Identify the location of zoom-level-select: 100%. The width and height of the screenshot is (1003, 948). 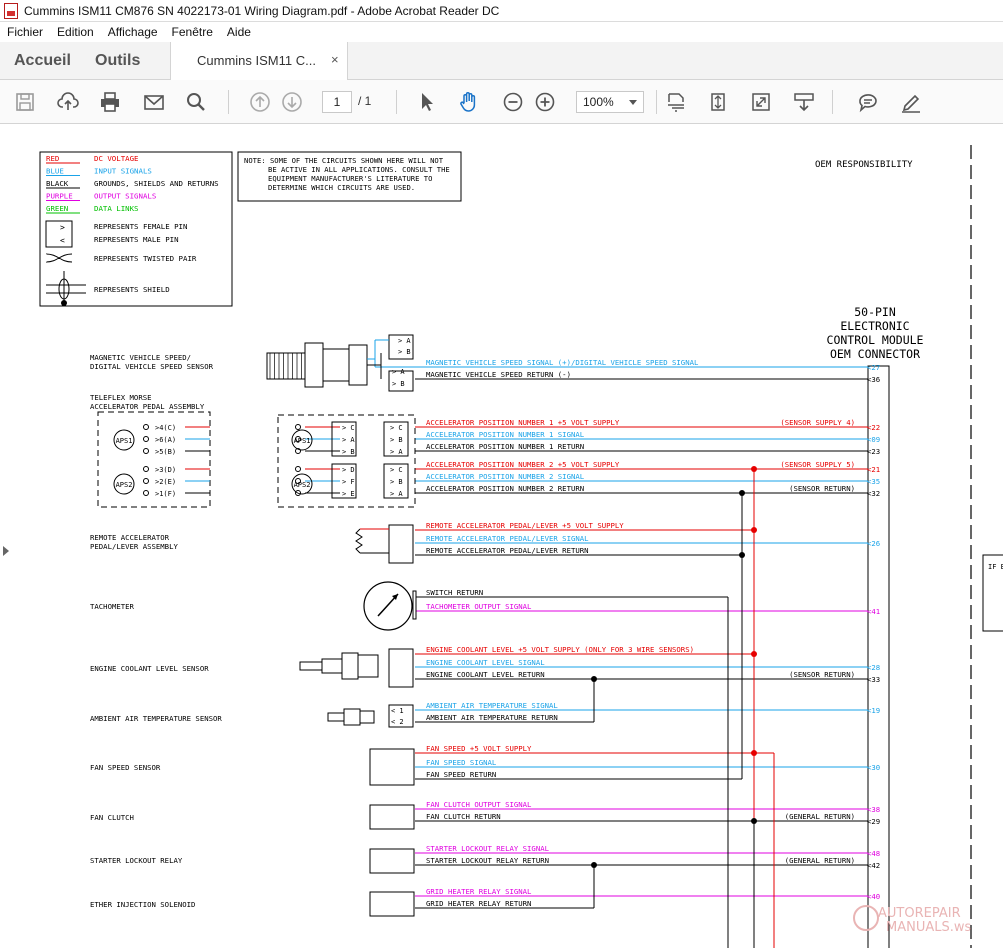
(610, 102).